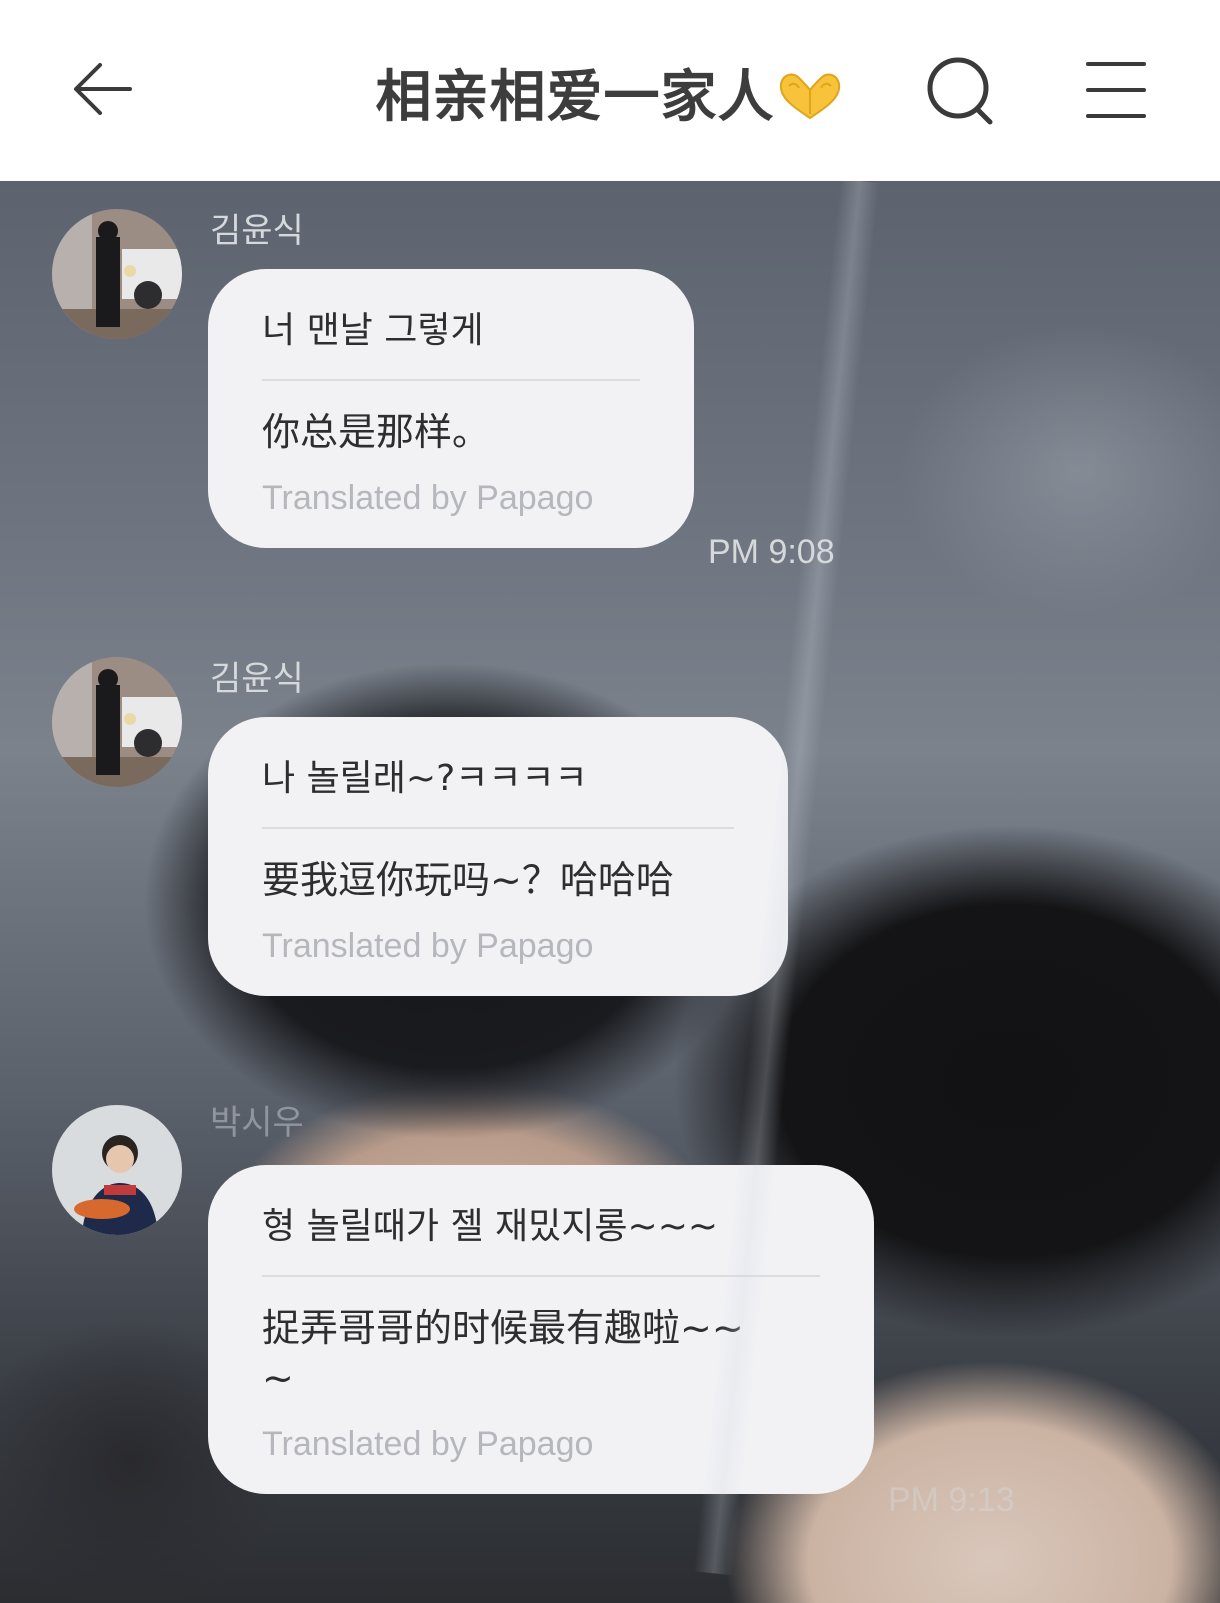 This screenshot has height=1603, width=1220. Describe the element at coordinates (575, 97) in the screenshot. I see `chat-title-text: 相亲相爱一家人` at that location.